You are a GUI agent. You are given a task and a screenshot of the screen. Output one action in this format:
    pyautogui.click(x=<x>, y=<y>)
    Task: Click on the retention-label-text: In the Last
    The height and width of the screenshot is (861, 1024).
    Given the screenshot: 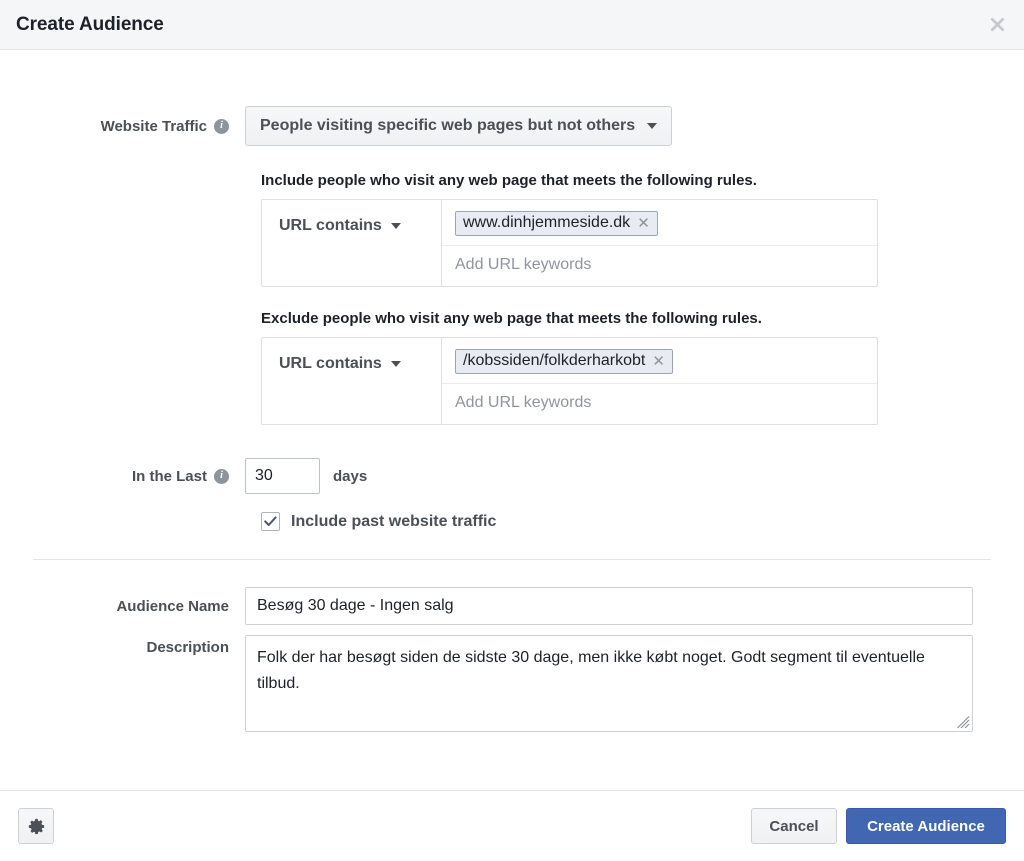 What is the action you would take?
    pyautogui.click(x=169, y=476)
    